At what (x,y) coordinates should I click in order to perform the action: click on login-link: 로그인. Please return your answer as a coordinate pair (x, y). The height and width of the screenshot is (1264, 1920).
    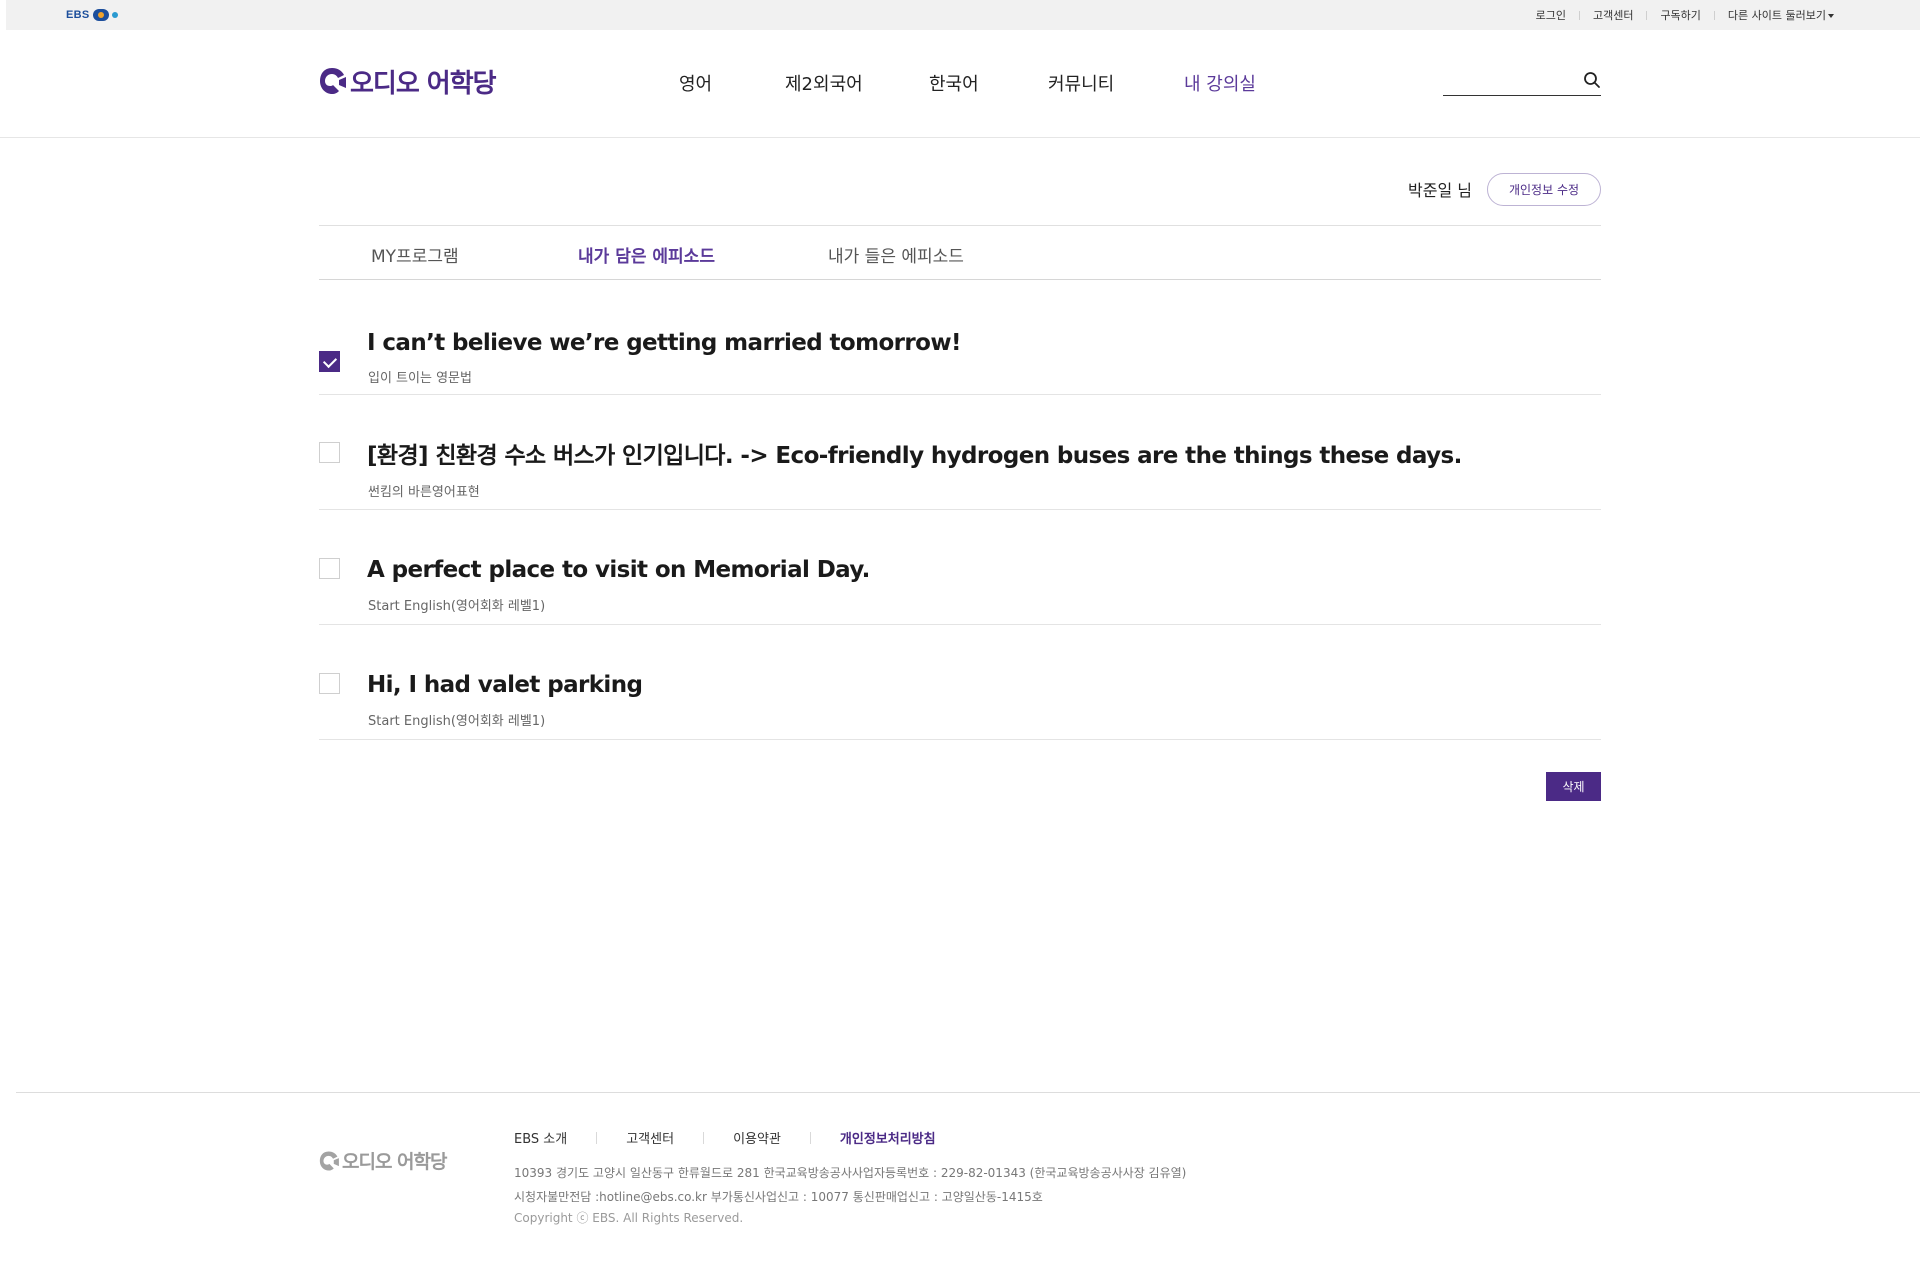
    Looking at the image, I should click on (1551, 15).